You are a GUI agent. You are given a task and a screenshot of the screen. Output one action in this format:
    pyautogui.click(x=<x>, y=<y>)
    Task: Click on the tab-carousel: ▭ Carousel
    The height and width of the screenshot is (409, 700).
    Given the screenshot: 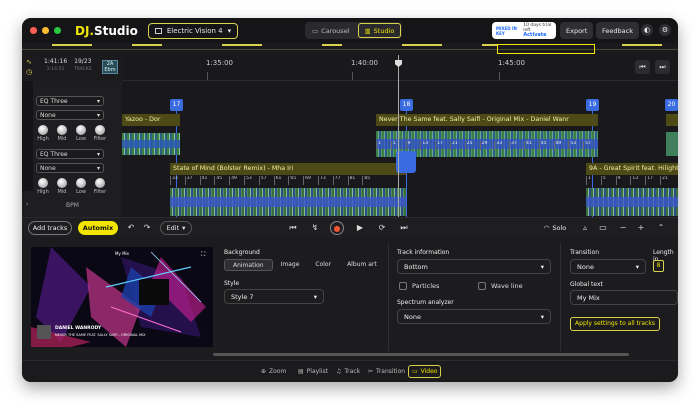 What is the action you would take?
    pyautogui.click(x=331, y=30)
    